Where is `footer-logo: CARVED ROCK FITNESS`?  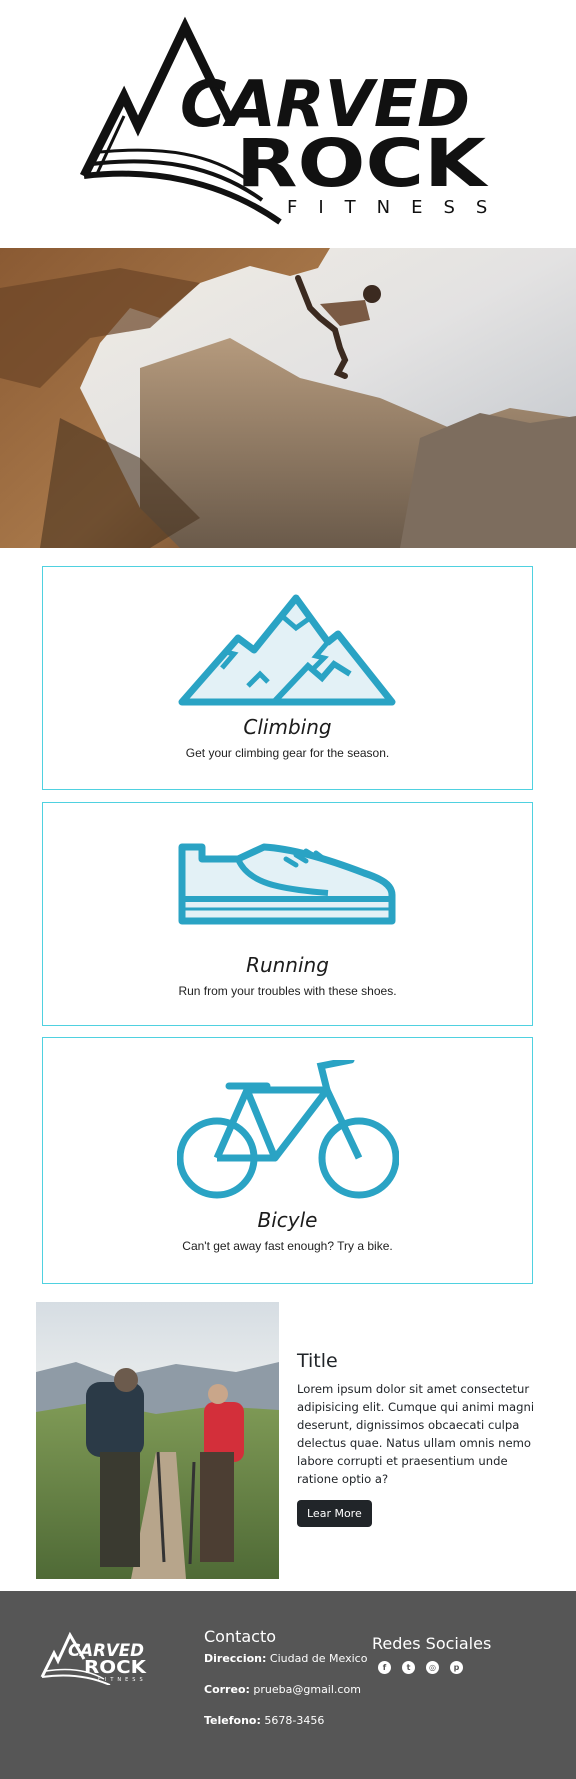
footer-logo: CARVED ROCK FITNESS is located at coordinates (96, 1659).